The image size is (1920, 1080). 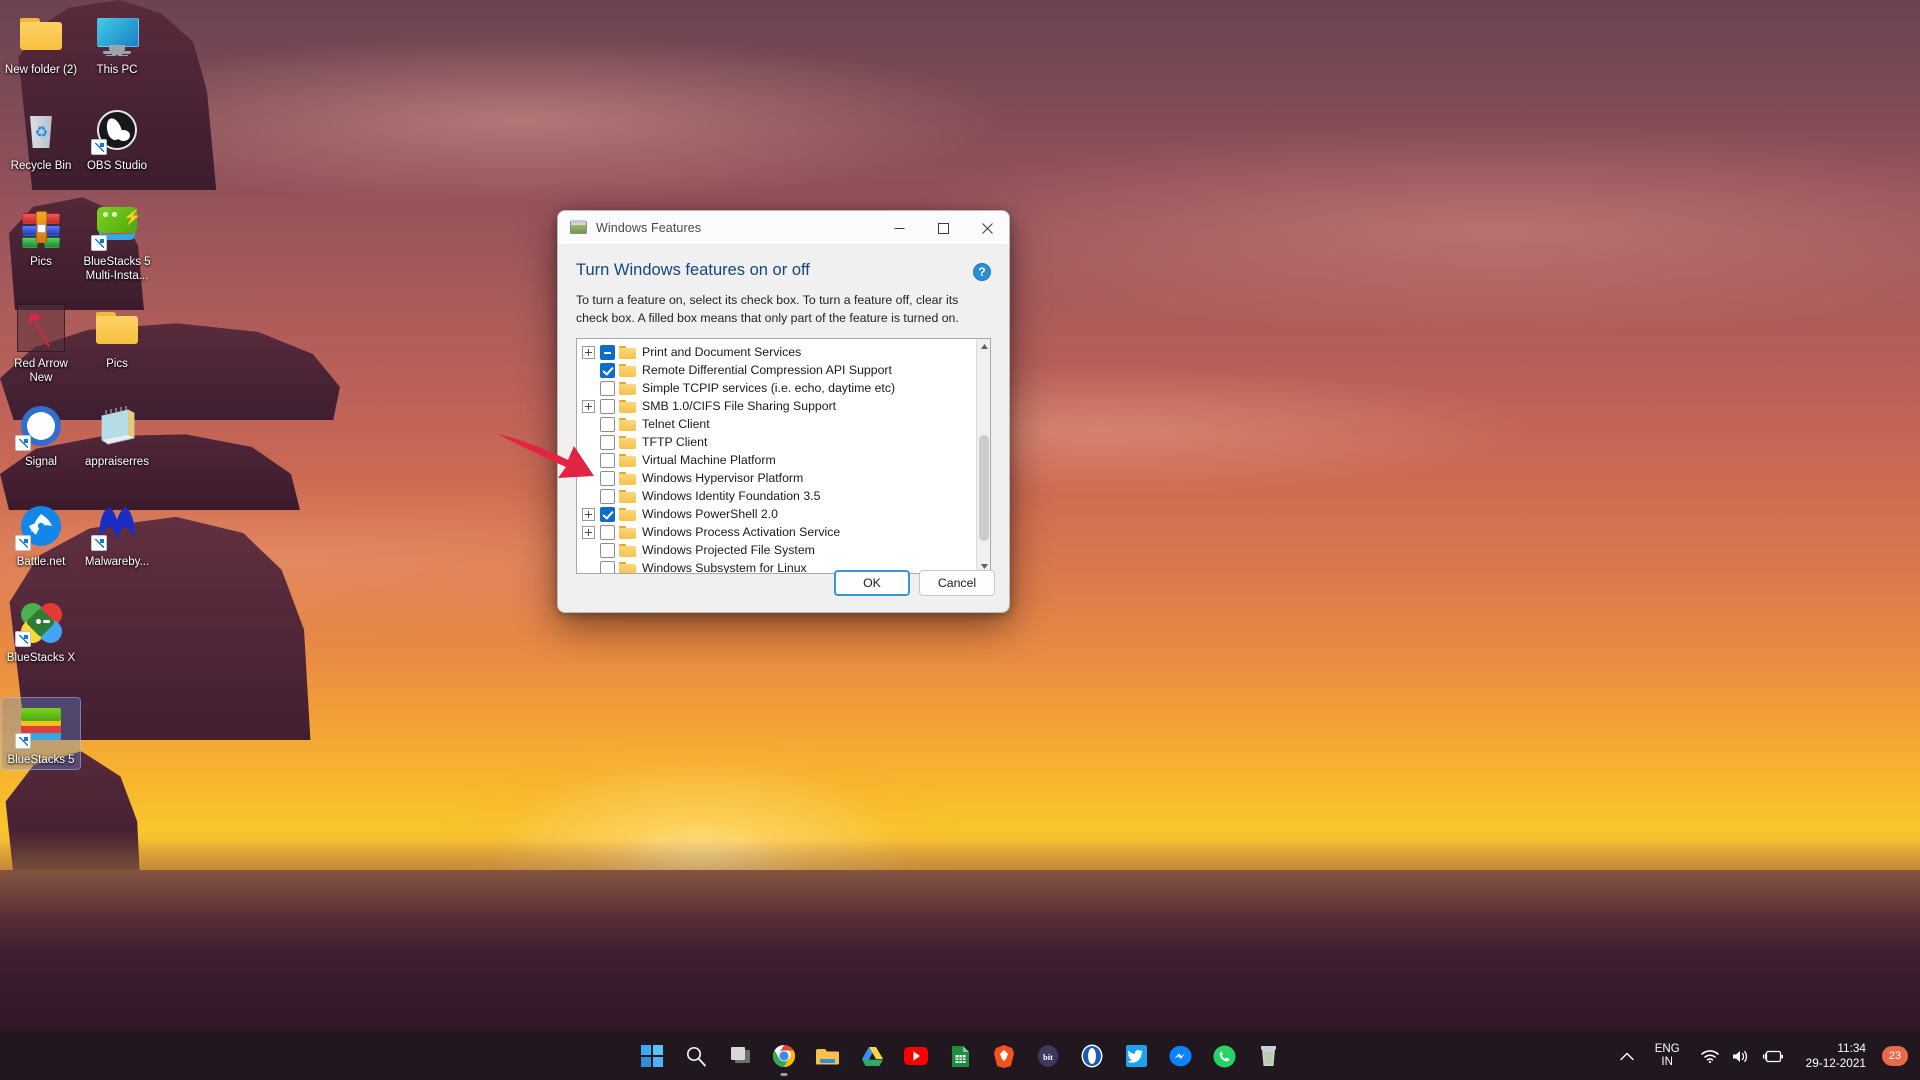 I want to click on feature-row: TFTP Client, so click(x=776, y=442).